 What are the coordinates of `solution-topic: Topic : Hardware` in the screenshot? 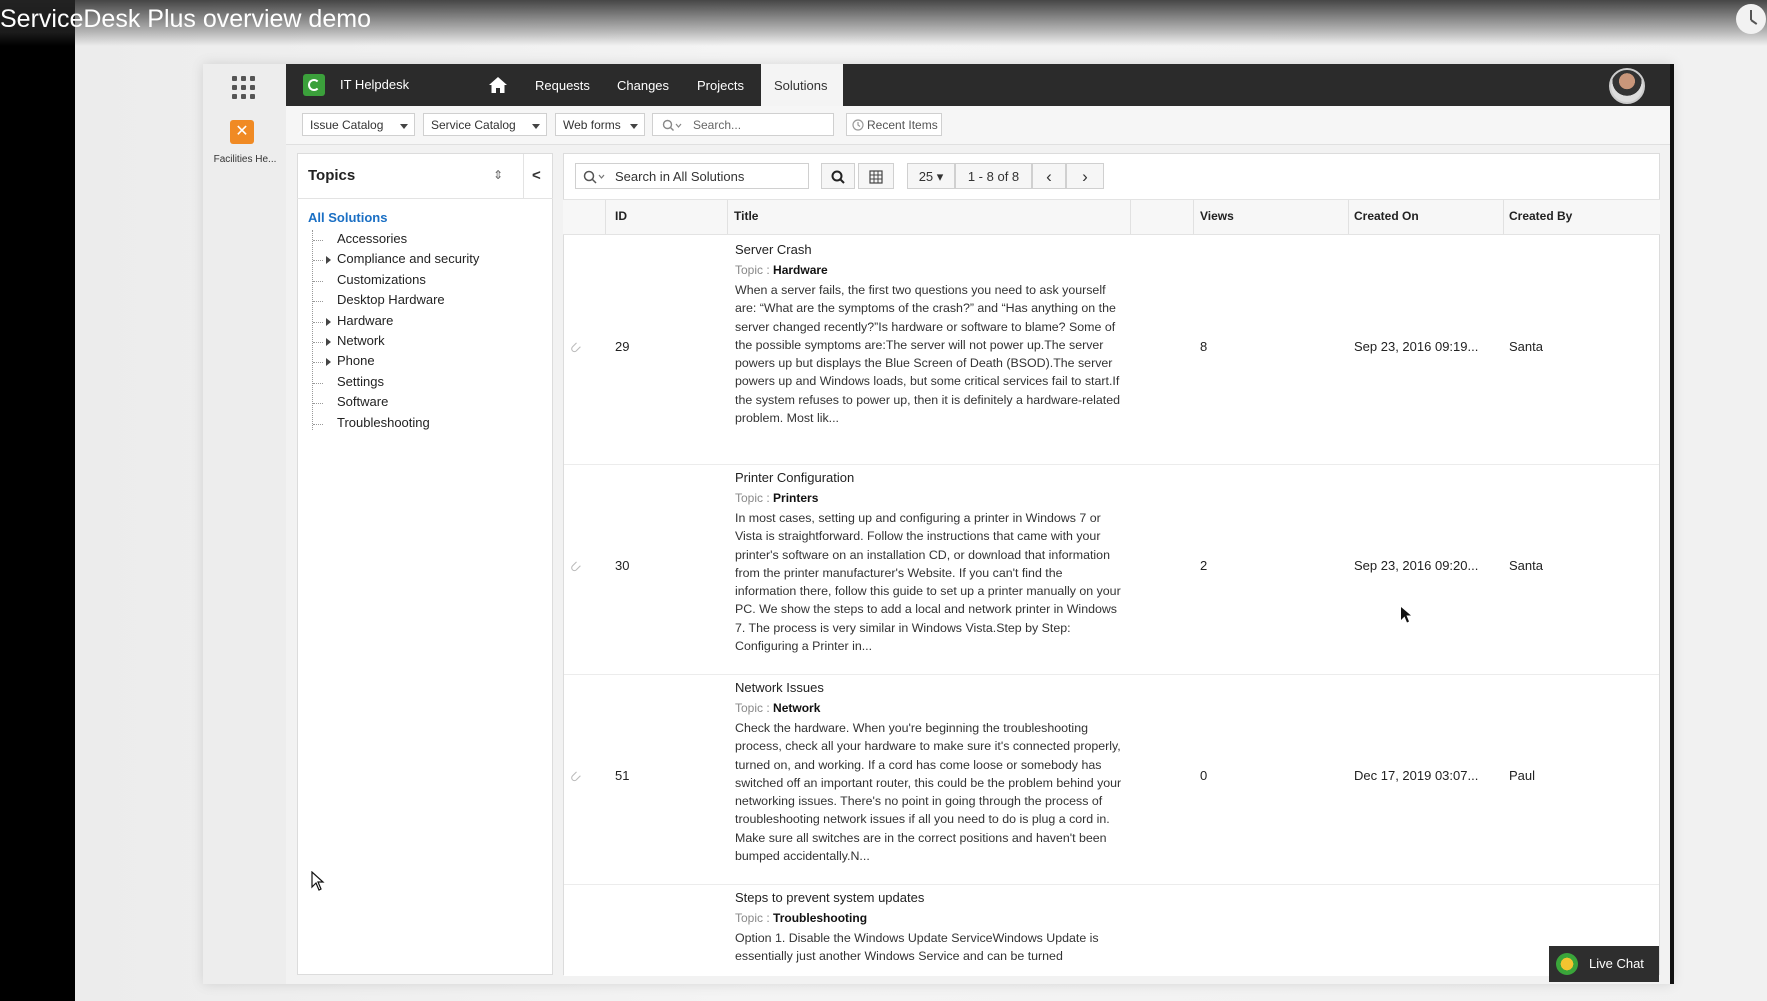 It's located at (781, 270).